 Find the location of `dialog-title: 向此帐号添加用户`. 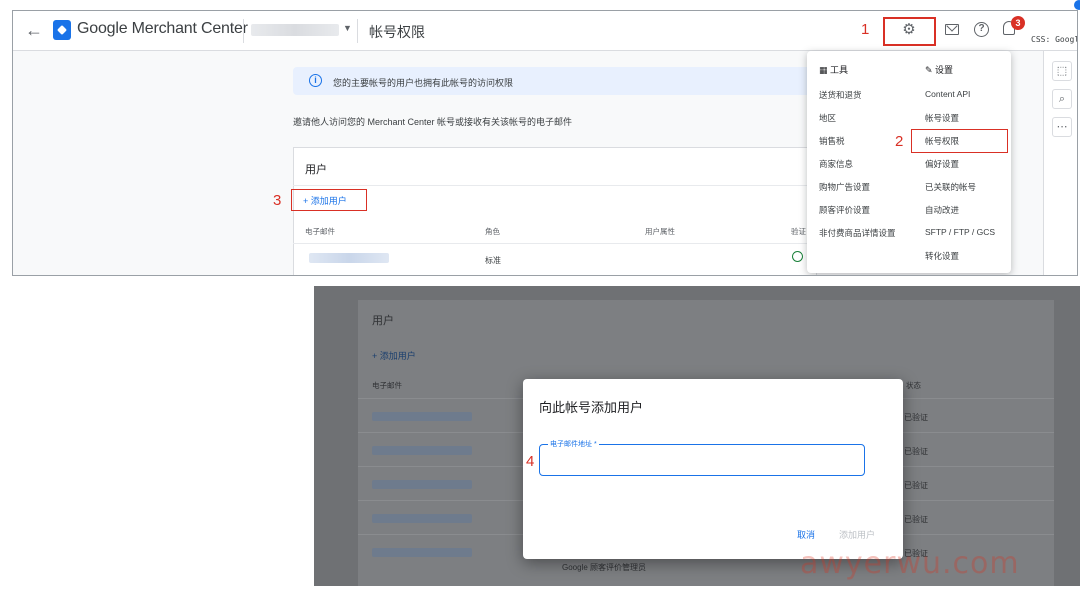

dialog-title: 向此帐号添加用户 is located at coordinates (591, 407).